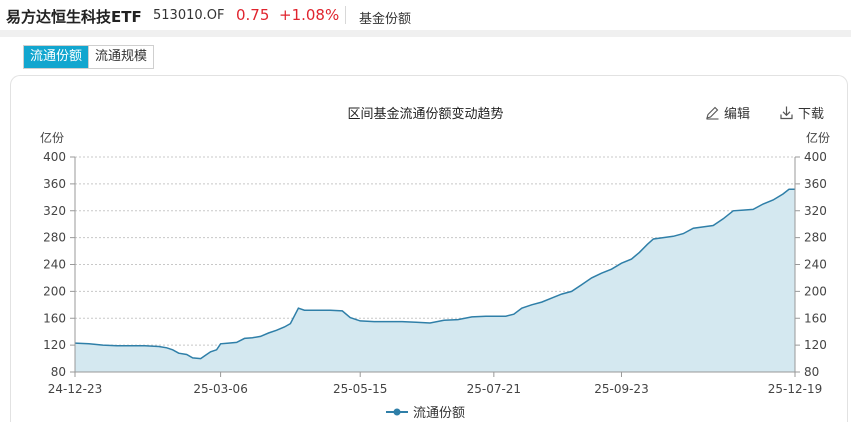  Describe the element at coordinates (58, 372) in the screenshot. I see `y-tick-label-left: 80` at that location.